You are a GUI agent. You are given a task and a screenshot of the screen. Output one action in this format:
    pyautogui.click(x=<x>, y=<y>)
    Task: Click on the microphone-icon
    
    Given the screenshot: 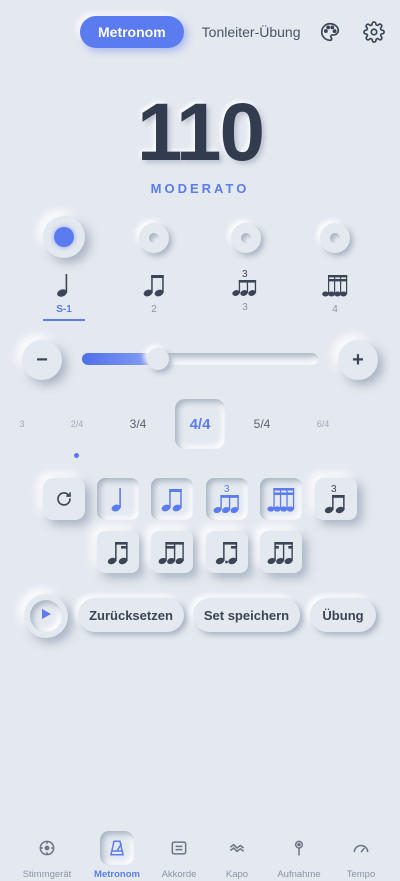 What is the action you would take?
    pyautogui.click(x=299, y=848)
    